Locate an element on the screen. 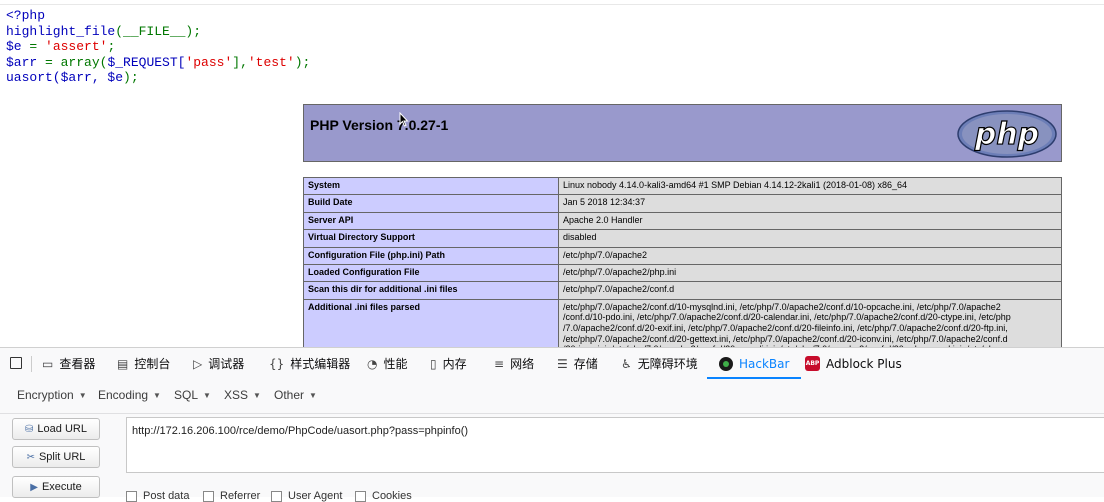 The height and width of the screenshot is (502, 1104). tab-label: HackBar is located at coordinates (764, 363).